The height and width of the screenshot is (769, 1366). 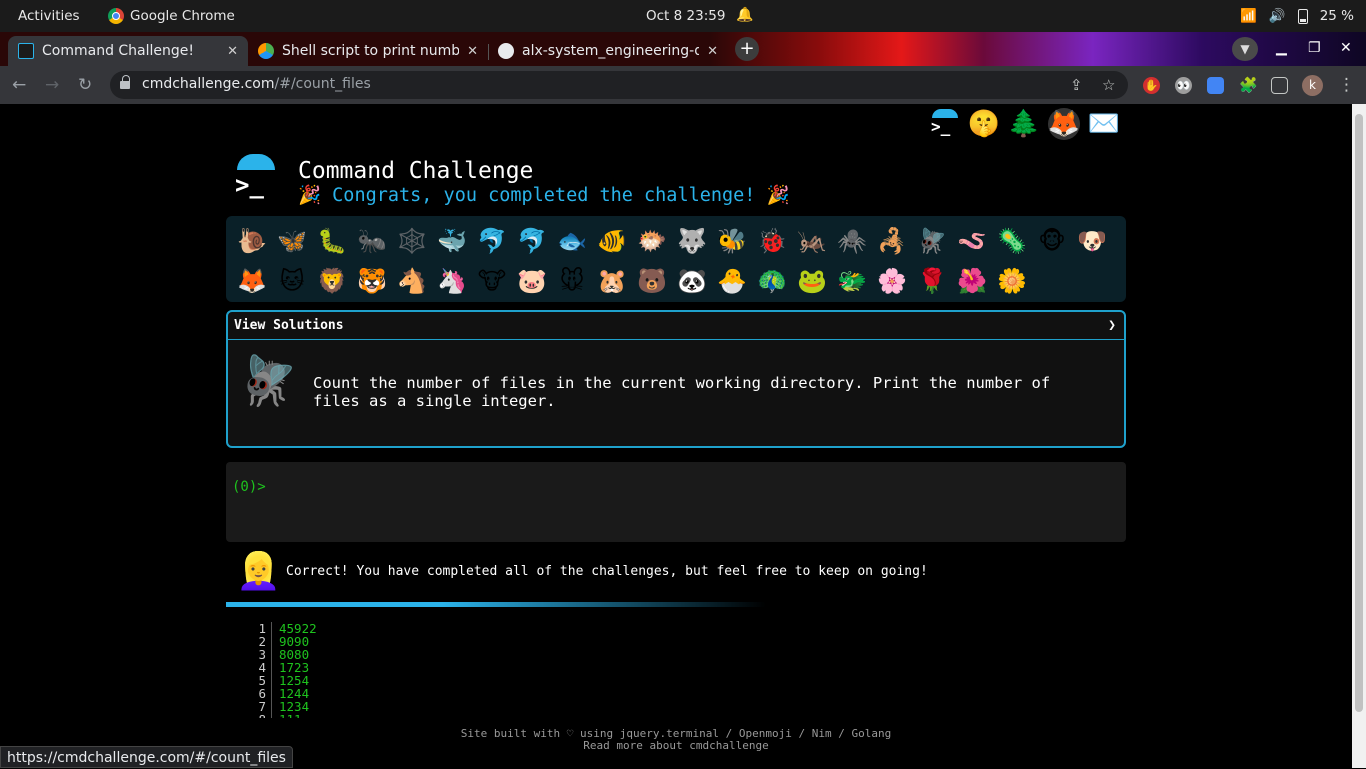 What do you see at coordinates (611, 51) in the screenshot?
I see `tab-title: alx-system_engineering-d` at bounding box center [611, 51].